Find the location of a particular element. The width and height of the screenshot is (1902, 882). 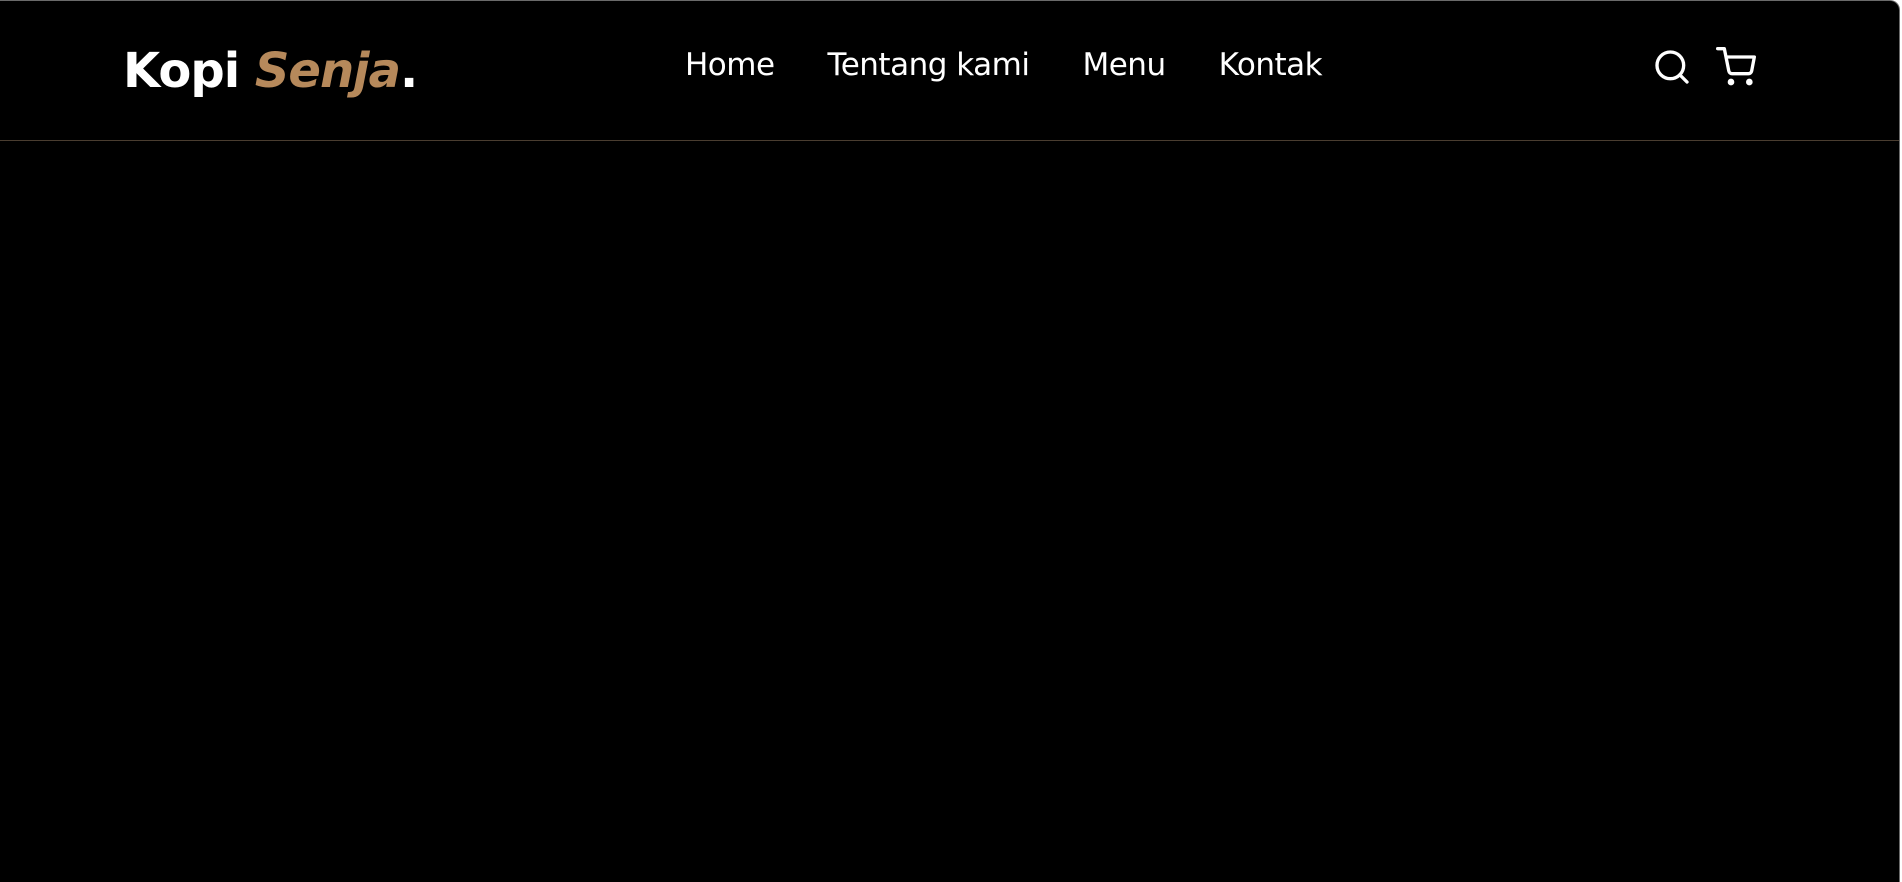

brand-logo: Kopi Senja. is located at coordinates (270, 71).